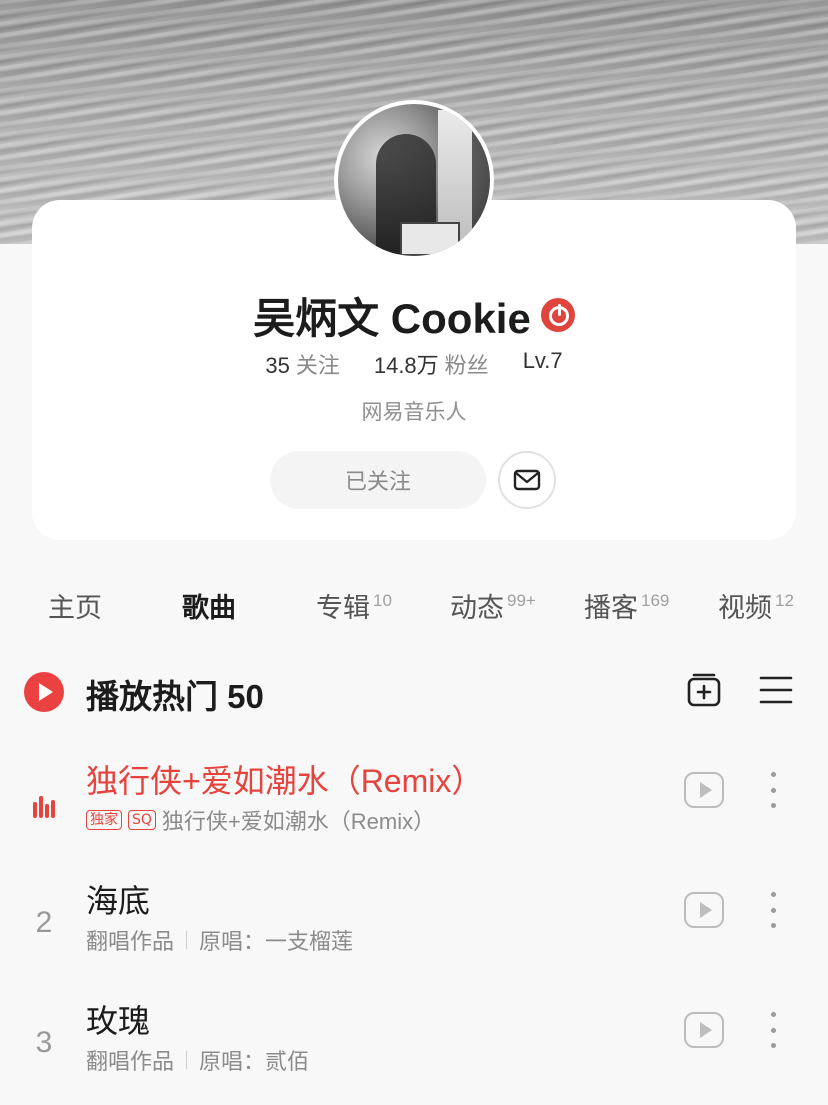 The width and height of the screenshot is (828, 1105). Describe the element at coordinates (378, 480) in the screenshot. I see `followed-button: 已关注` at that location.